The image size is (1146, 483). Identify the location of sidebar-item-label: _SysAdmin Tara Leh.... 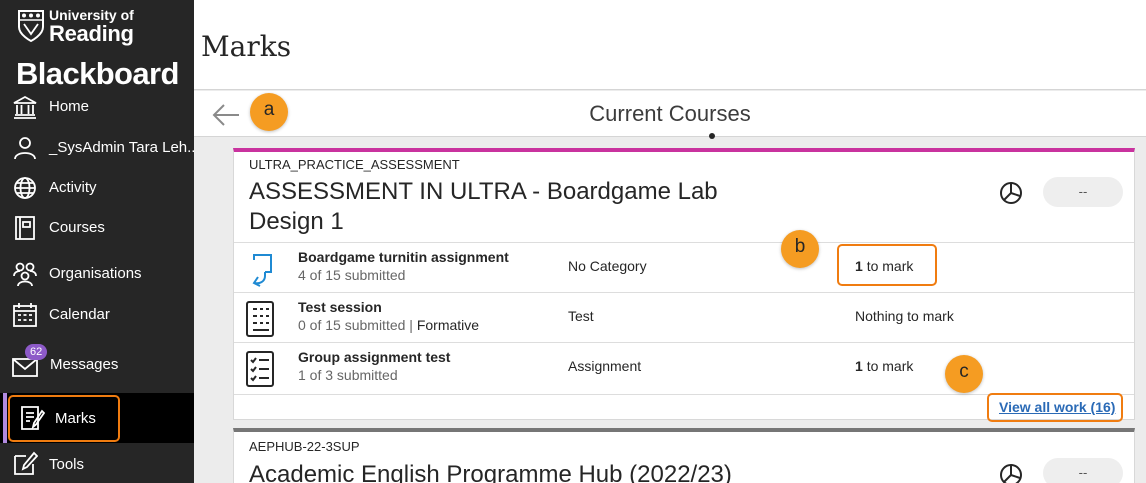
(121, 147).